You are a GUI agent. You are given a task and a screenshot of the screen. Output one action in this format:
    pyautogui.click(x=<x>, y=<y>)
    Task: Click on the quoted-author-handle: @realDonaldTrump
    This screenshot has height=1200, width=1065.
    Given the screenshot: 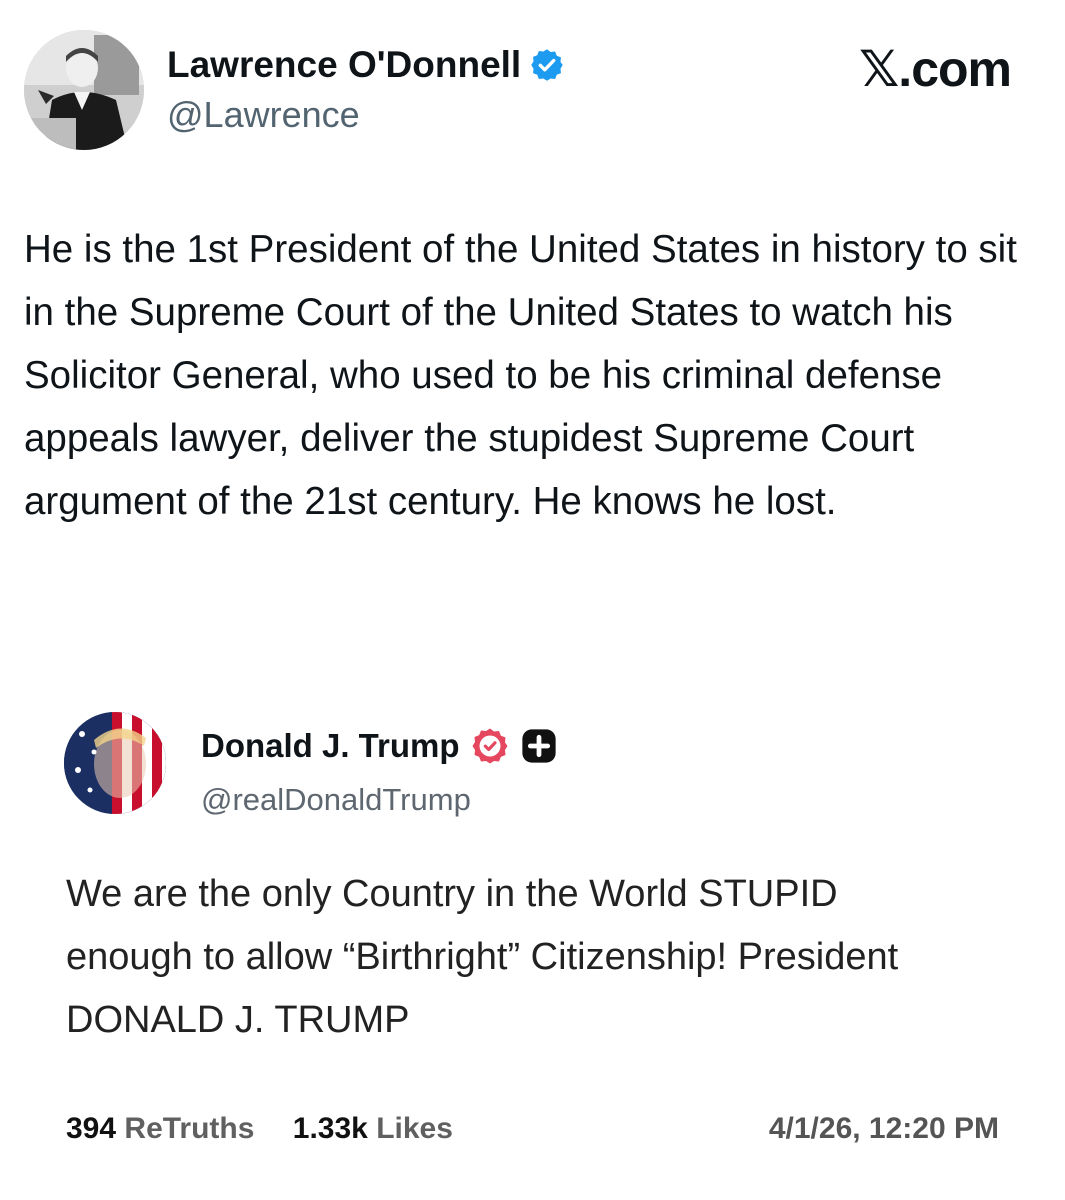 What is the action you would take?
    pyautogui.click(x=336, y=800)
    